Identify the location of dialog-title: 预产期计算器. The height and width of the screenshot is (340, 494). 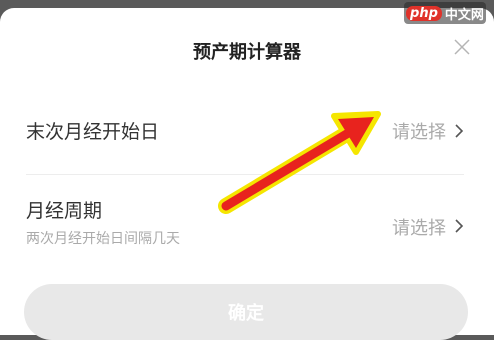
(247, 52).